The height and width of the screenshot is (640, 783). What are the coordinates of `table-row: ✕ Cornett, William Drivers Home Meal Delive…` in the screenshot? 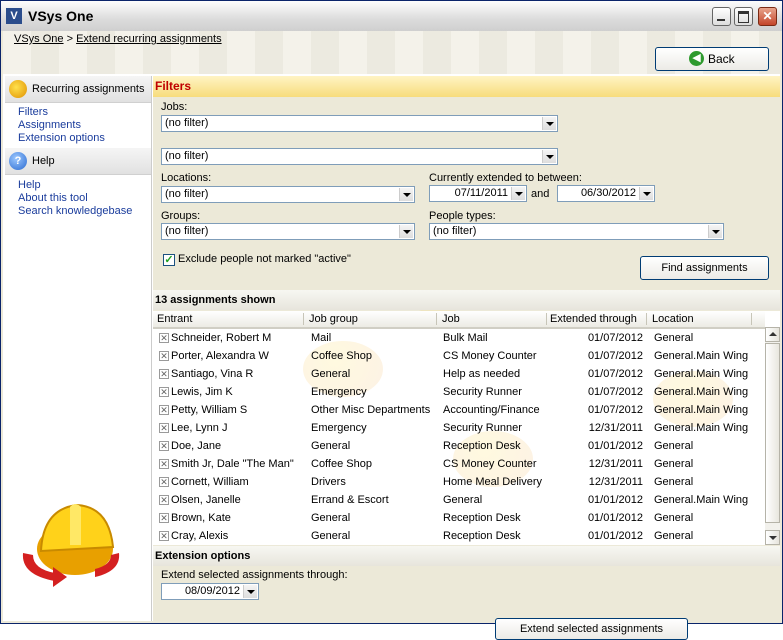 It's located at (459, 482).